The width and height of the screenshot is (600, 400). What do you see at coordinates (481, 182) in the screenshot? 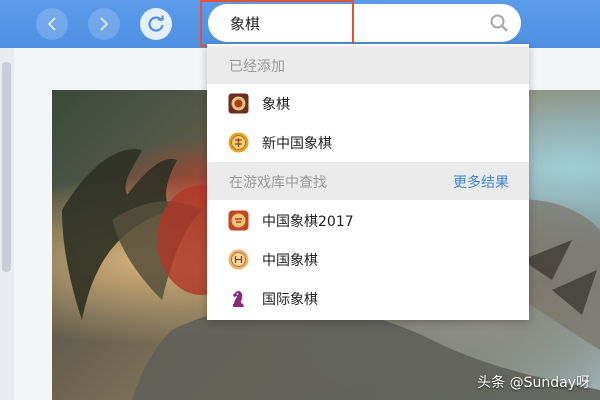
I see `more-results-link: 更多结果` at bounding box center [481, 182].